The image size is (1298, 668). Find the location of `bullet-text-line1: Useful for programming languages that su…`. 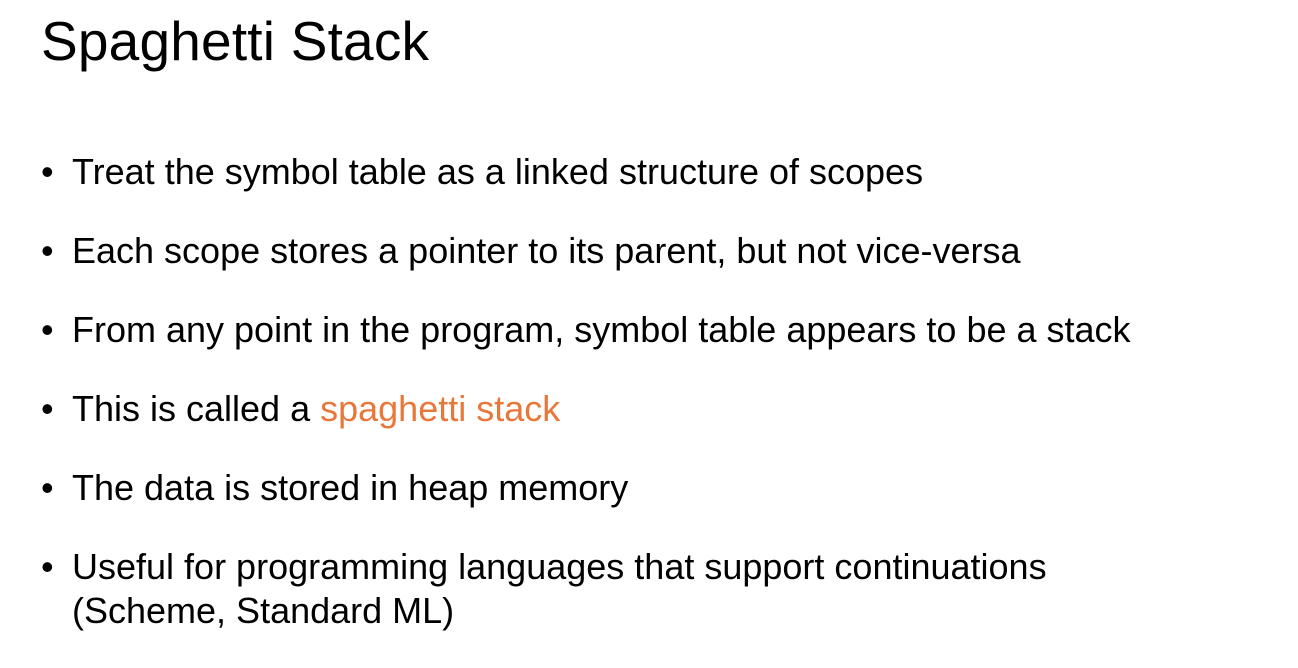

bullet-text-line1: Useful for programming languages that su… is located at coordinates (559, 566).